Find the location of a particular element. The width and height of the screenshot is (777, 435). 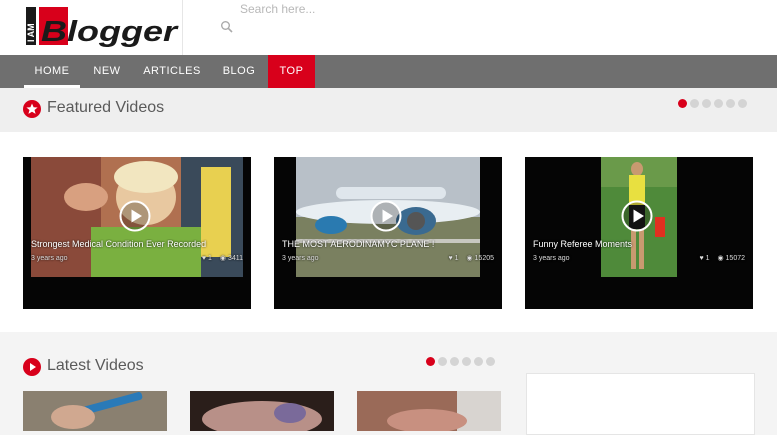

video-stats: ♥ 1 ◉ 15072 is located at coordinates (720, 258).